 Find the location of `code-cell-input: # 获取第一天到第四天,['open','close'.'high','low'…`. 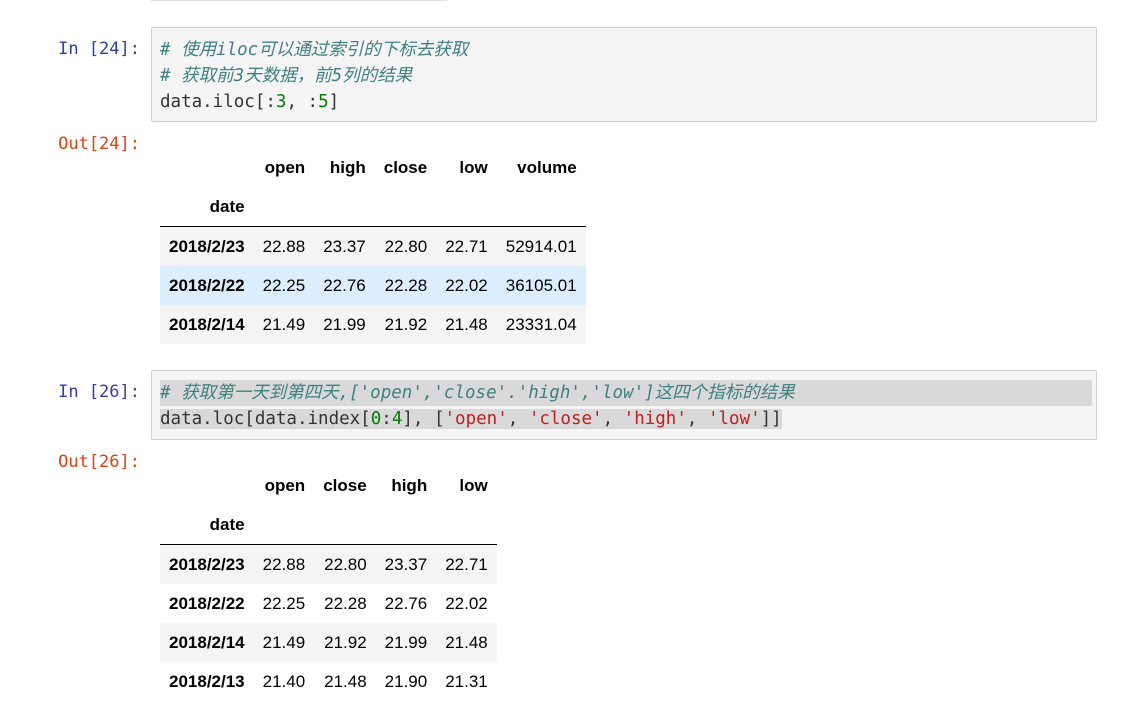

code-cell-input: # 获取第一天到第四天,['open','close'.'high','low'… is located at coordinates (624, 405).